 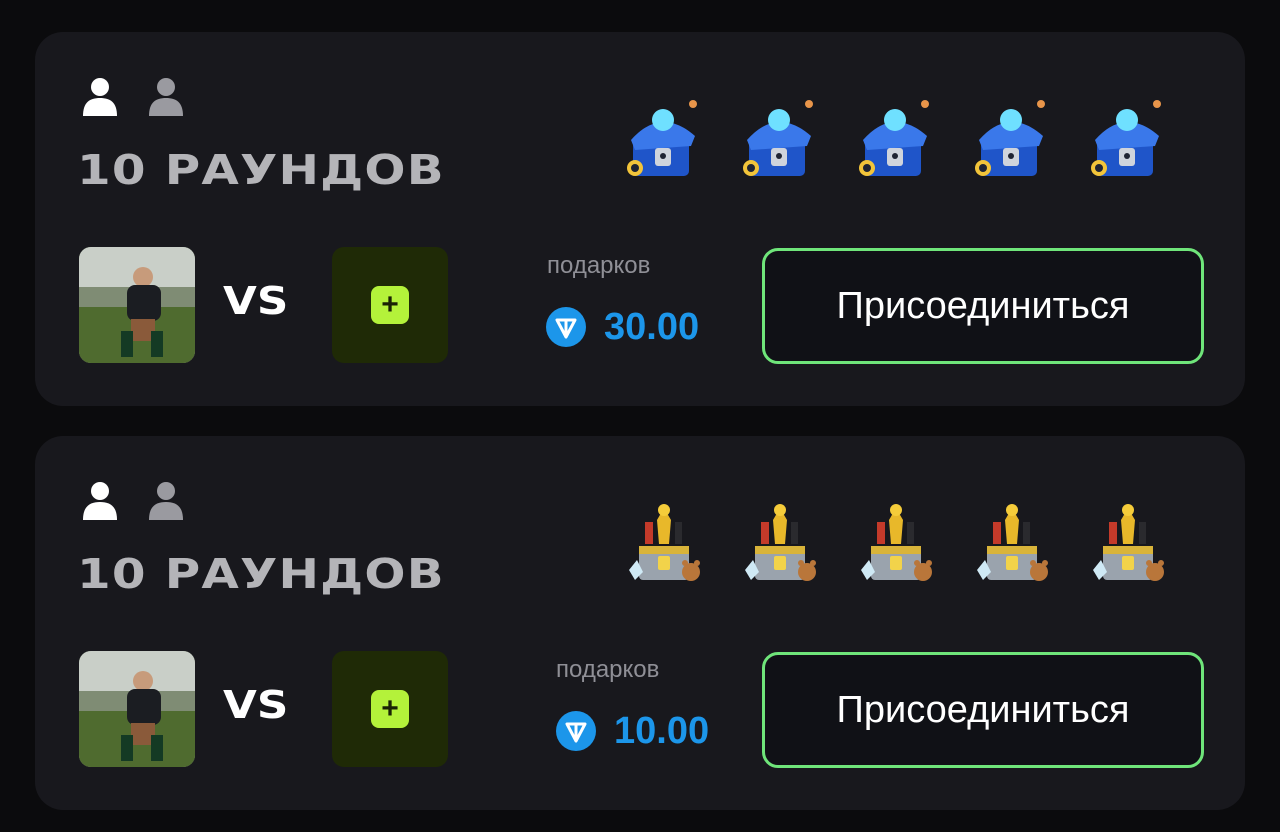 What do you see at coordinates (662, 731) in the screenshot?
I see `prize-value: 10.00` at bounding box center [662, 731].